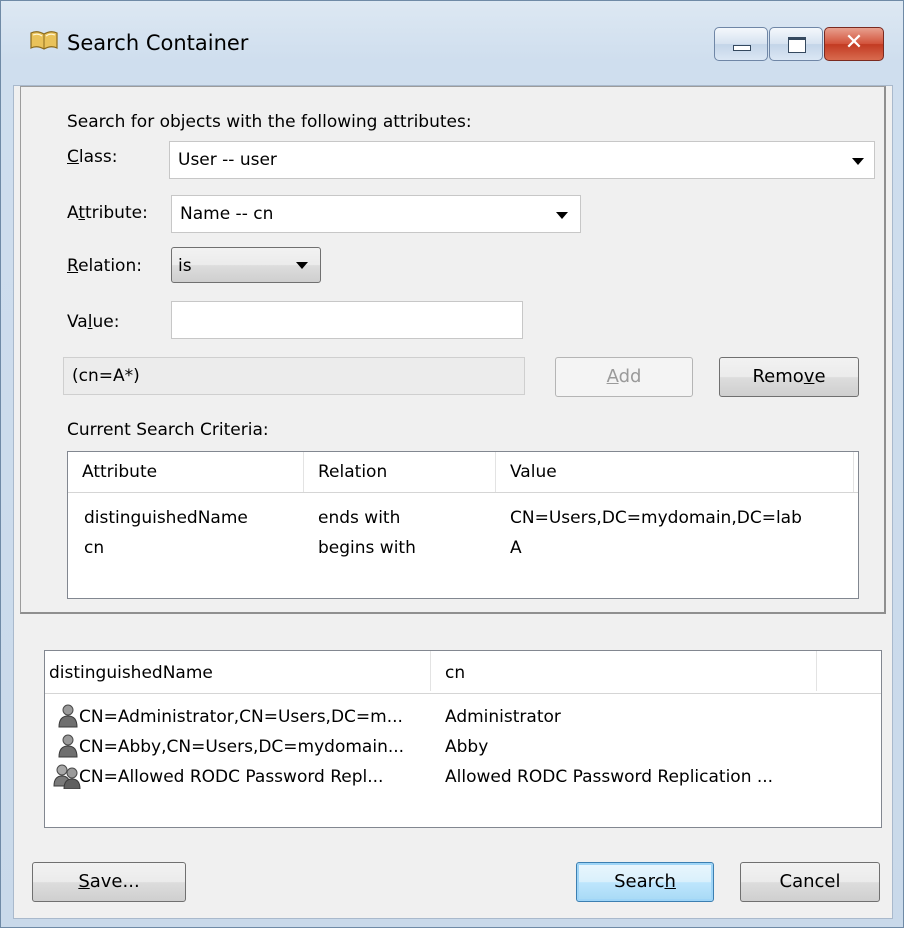 This screenshot has width=904, height=928. I want to click on cancel-button: Cancel, so click(810, 882).